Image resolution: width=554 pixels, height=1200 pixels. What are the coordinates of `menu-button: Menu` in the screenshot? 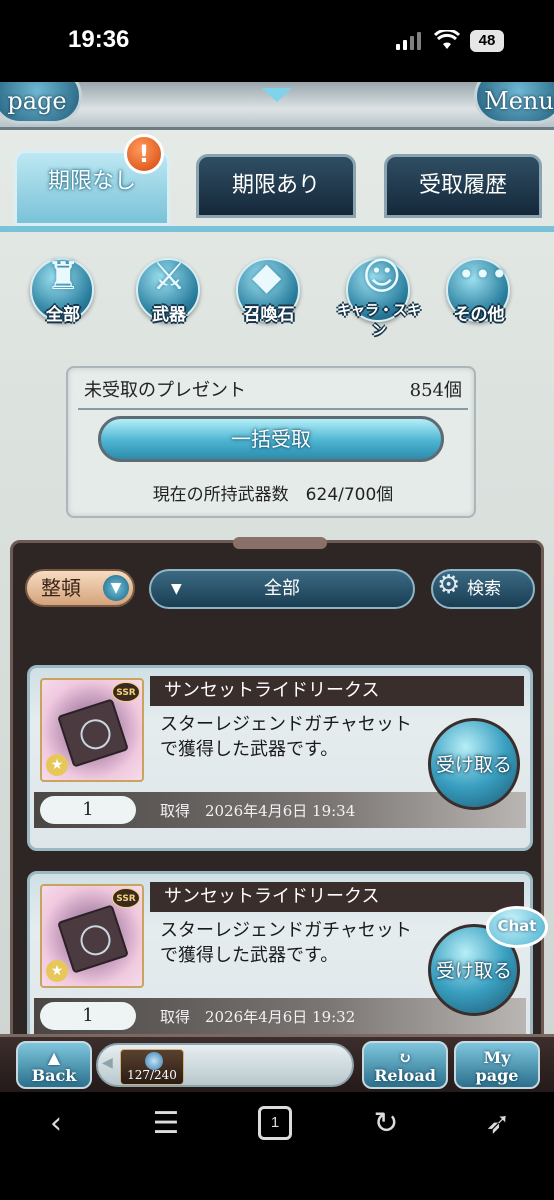 It's located at (514, 103).